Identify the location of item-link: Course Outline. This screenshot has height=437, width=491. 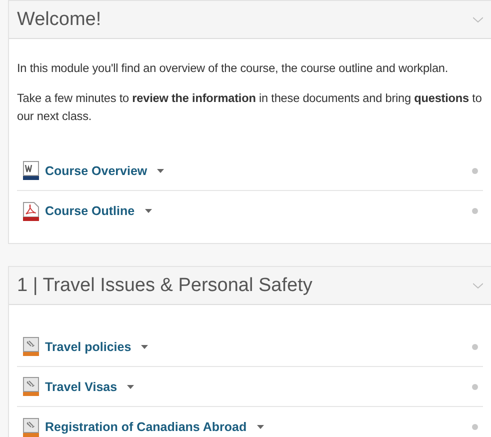
(90, 211).